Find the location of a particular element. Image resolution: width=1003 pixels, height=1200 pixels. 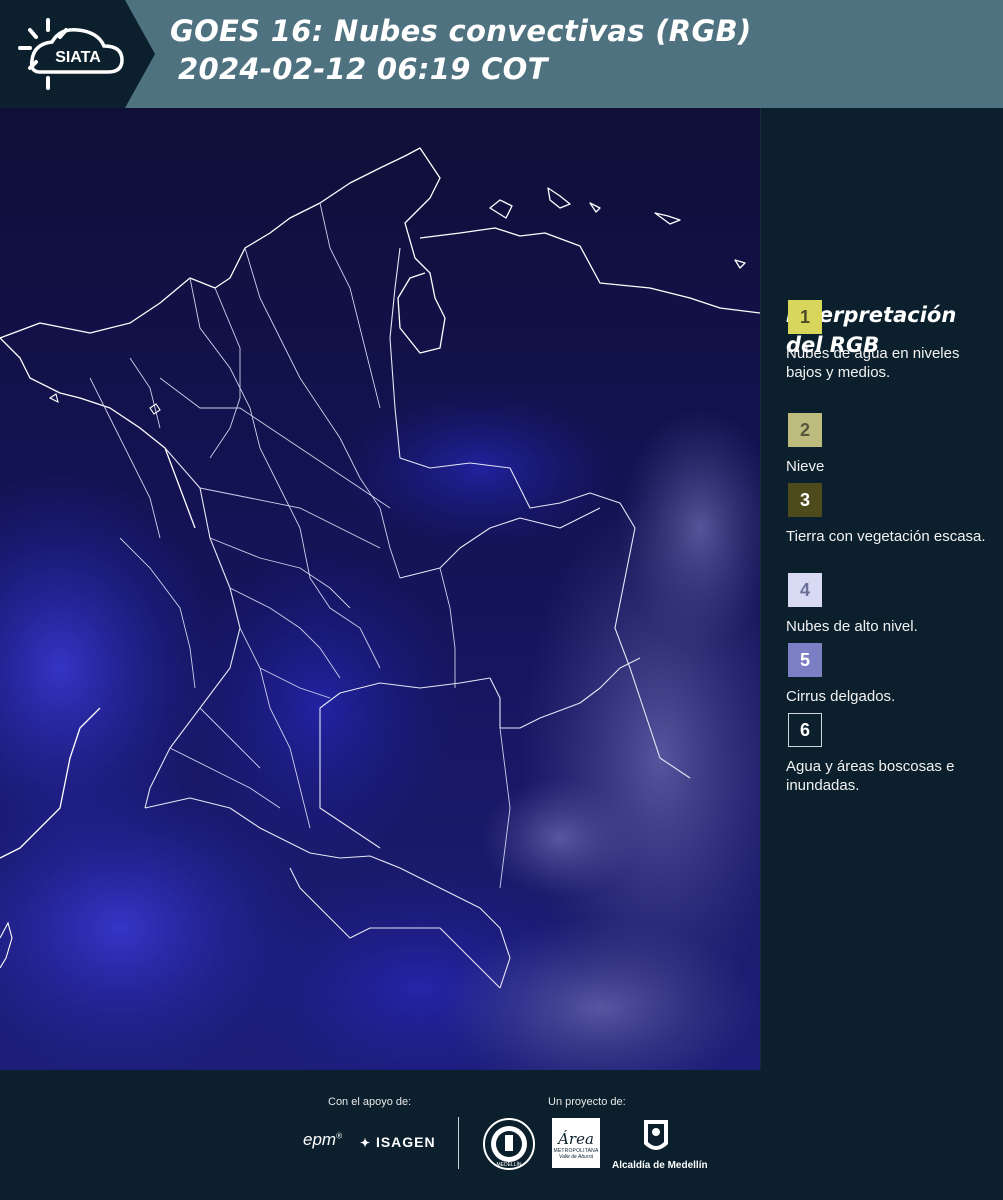

legend-swatch: 6 is located at coordinates (805, 730).